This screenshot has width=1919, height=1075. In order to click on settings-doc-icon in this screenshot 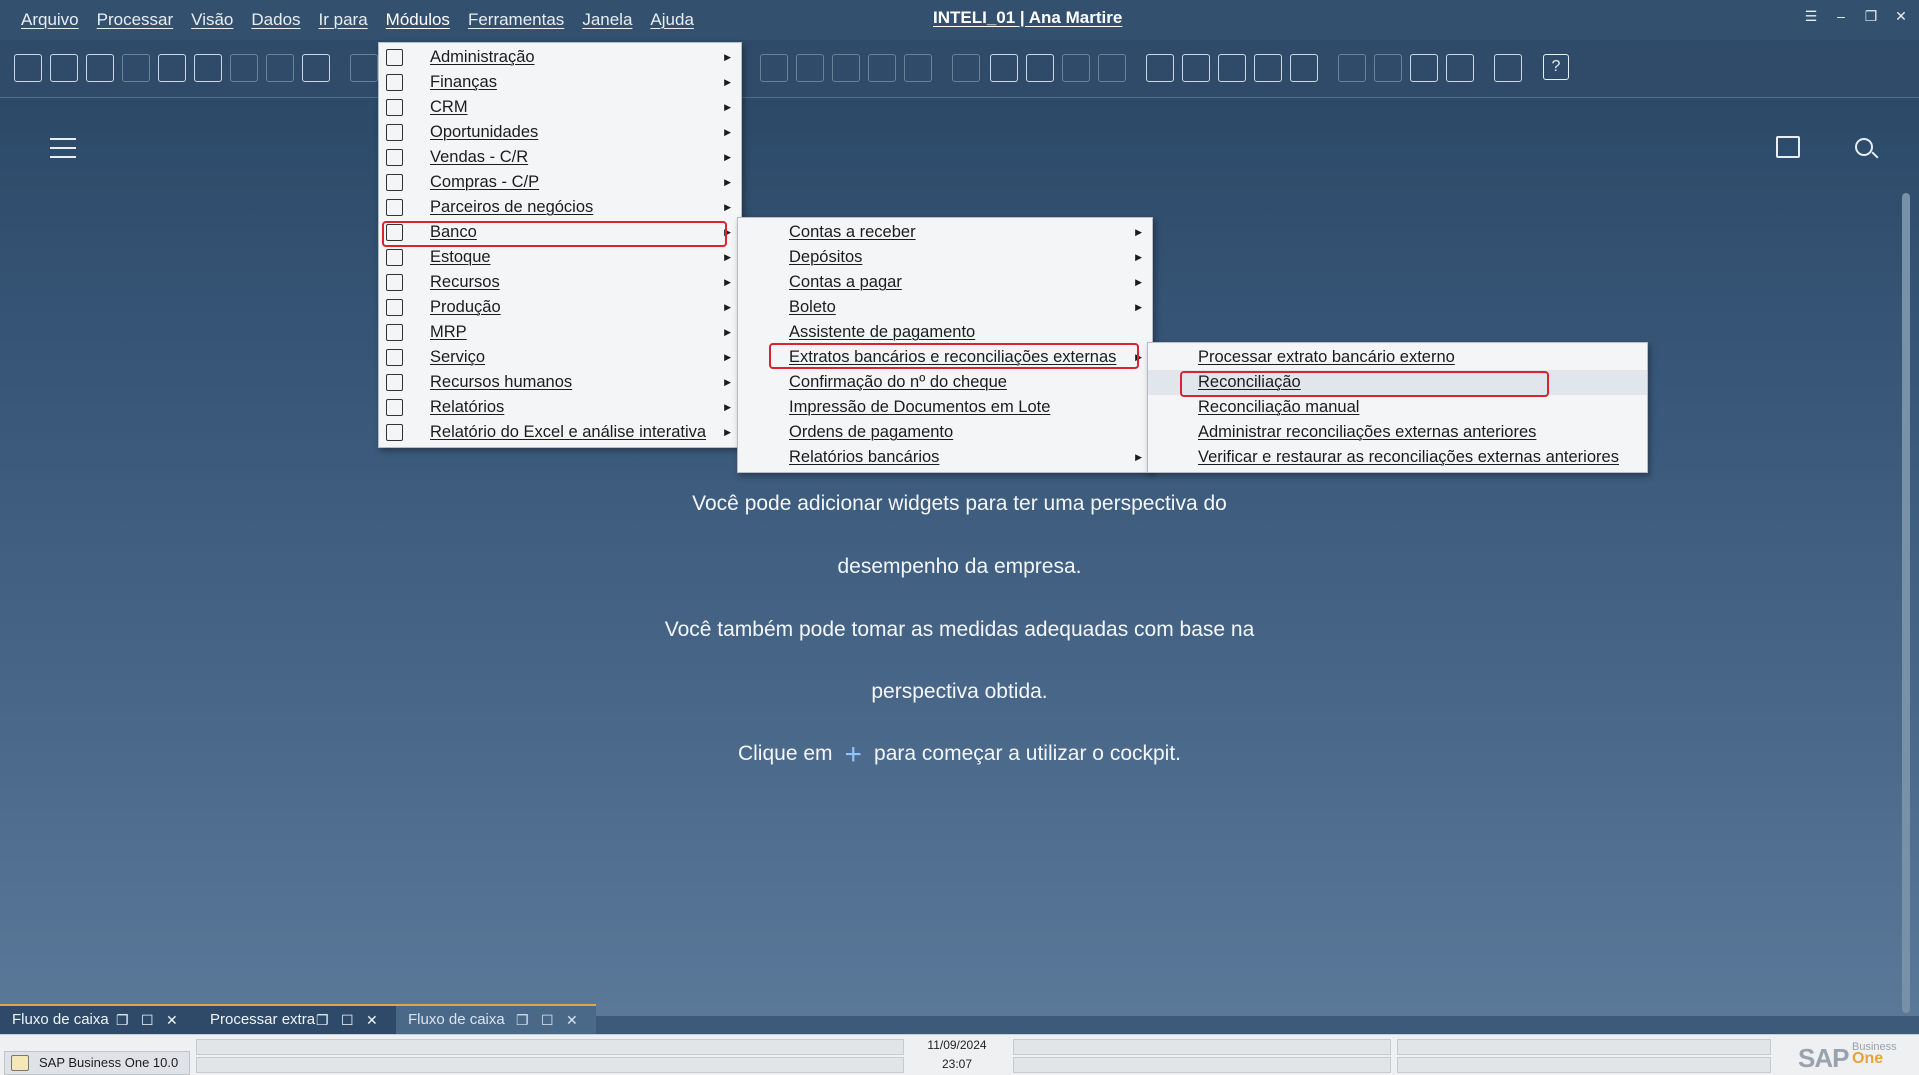, I will do `click(1004, 68)`.